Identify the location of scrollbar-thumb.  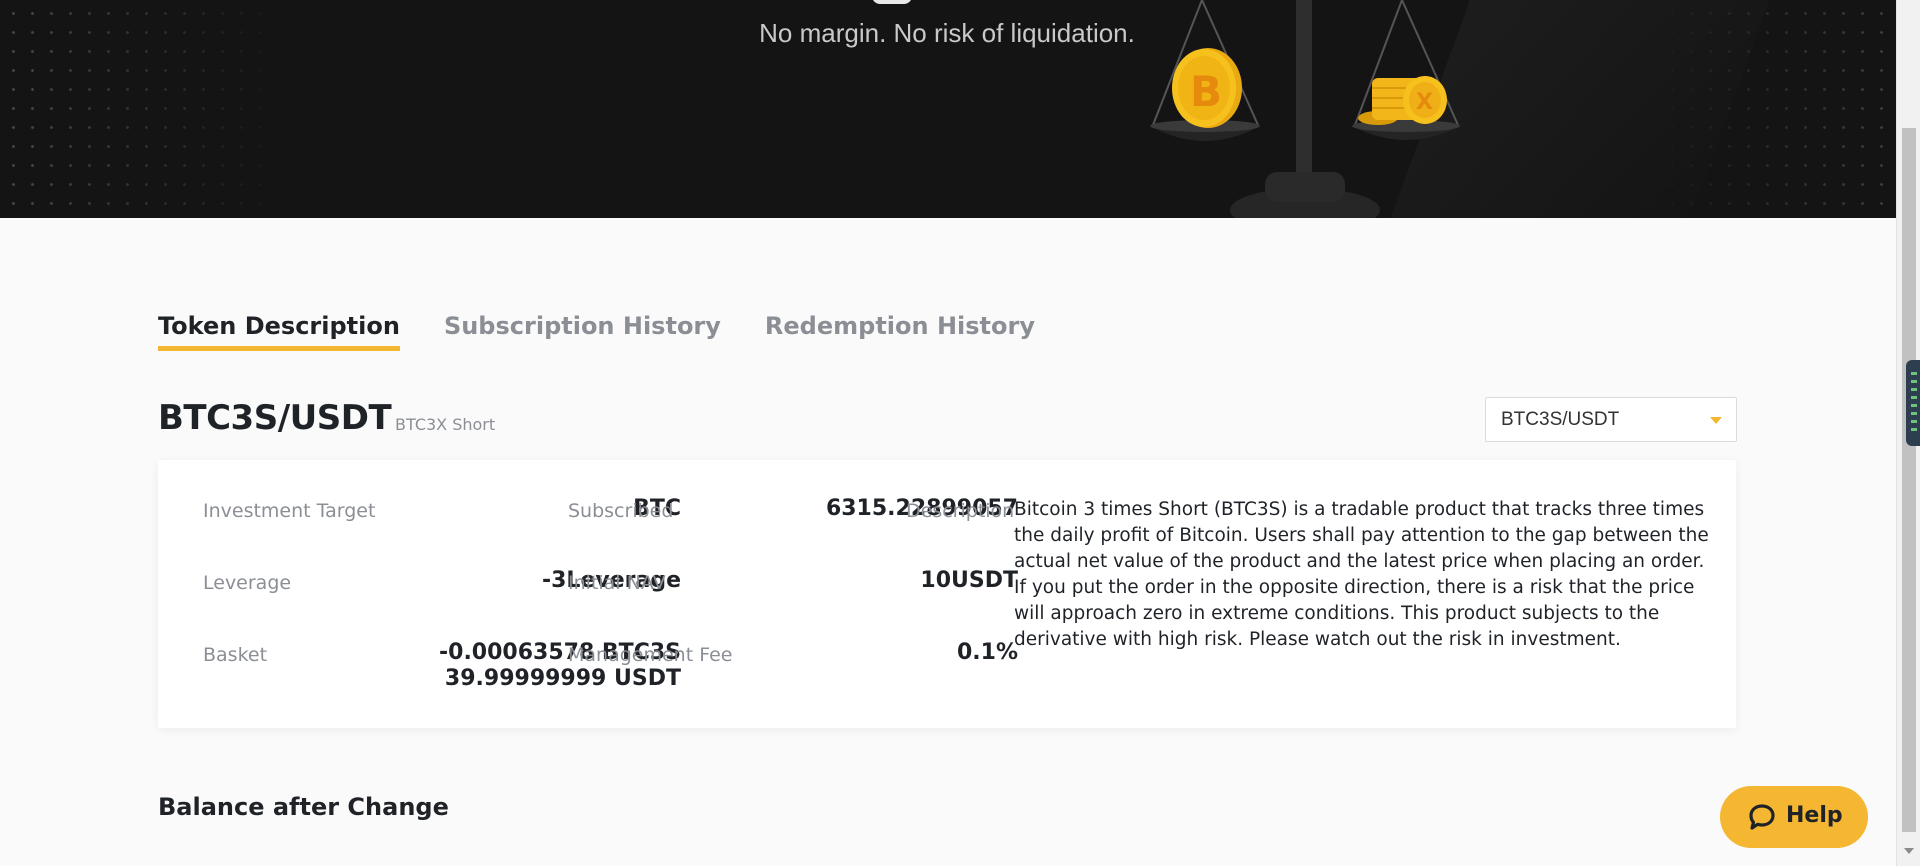
(1909, 480).